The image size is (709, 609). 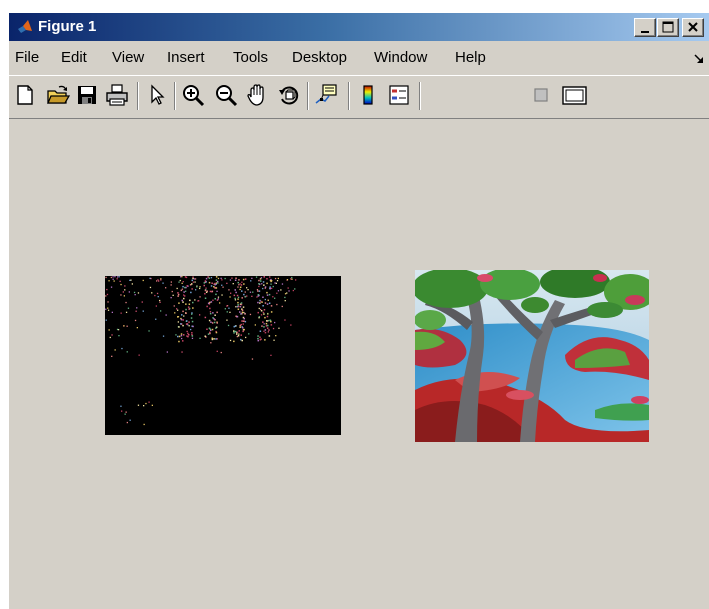 I want to click on insert-legend-icon, so click(x=399, y=95).